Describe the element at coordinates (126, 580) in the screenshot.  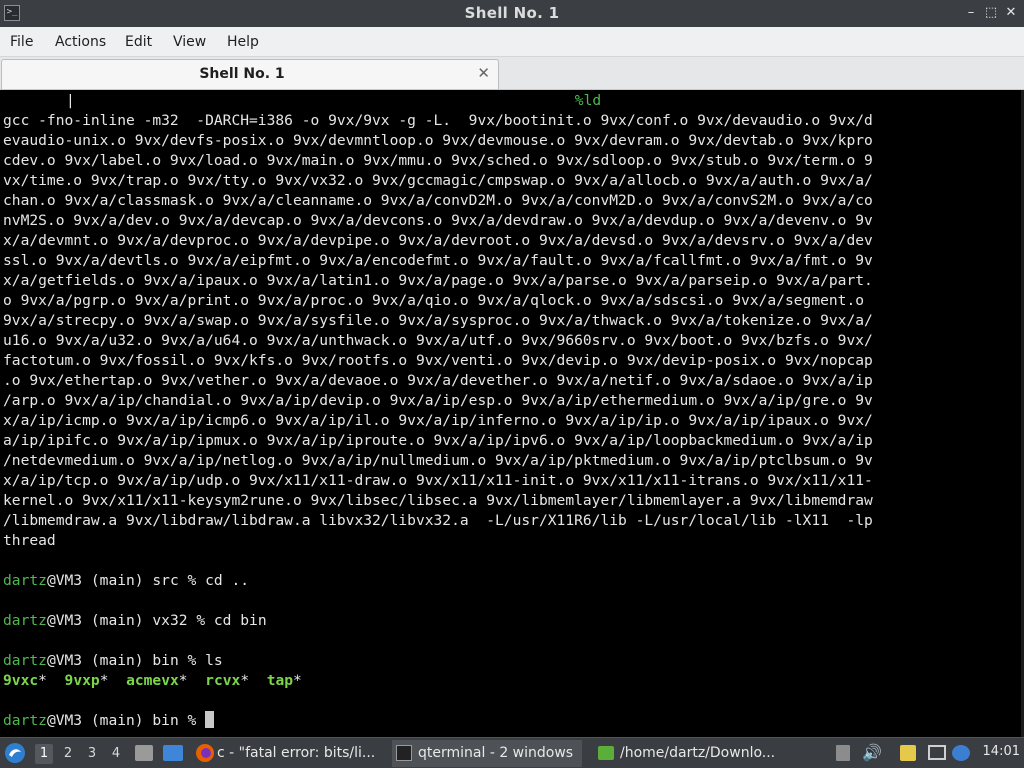
I see `prompt-line: dartz@VM3 (main) src % cd ..` at that location.